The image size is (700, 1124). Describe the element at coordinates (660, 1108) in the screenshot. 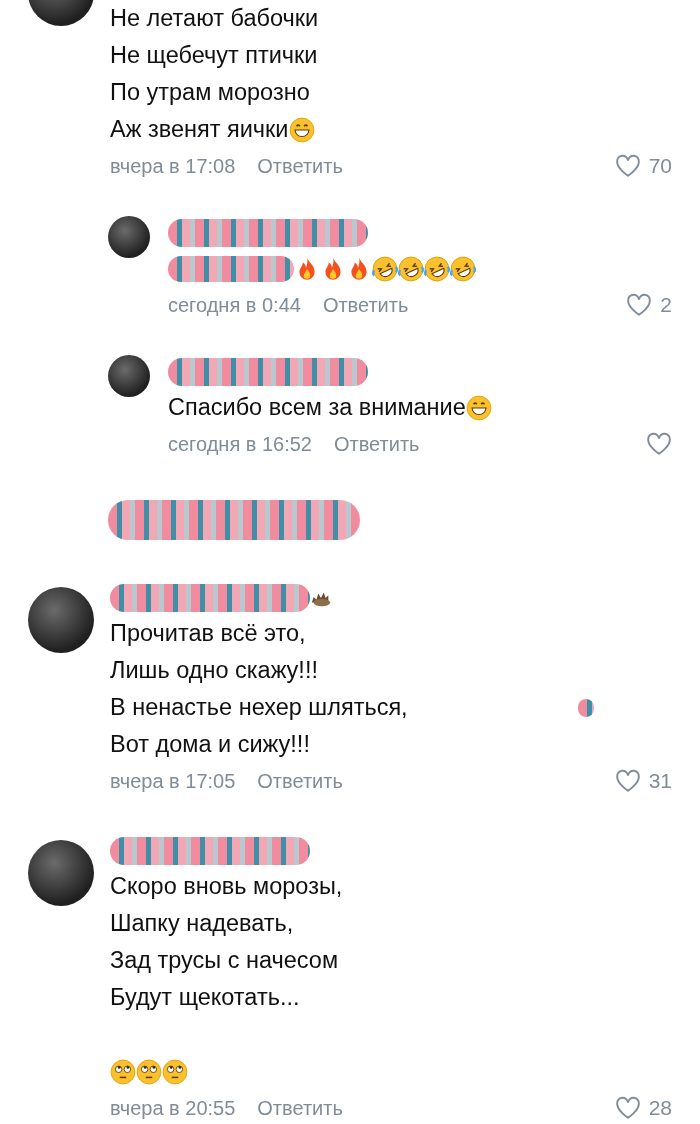

I see `like-count: 28` at that location.